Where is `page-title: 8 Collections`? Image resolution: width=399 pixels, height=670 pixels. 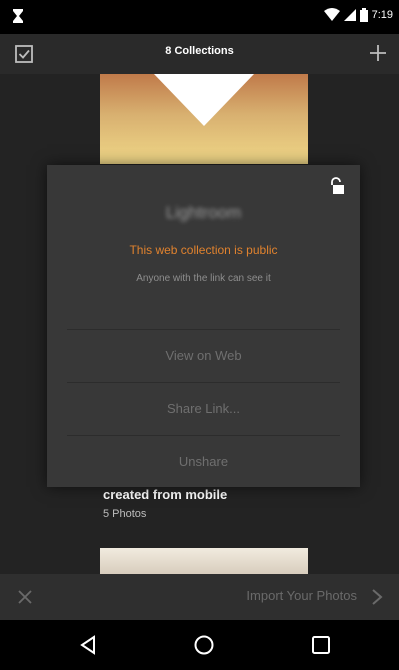
page-title: 8 Collections is located at coordinates (199, 51).